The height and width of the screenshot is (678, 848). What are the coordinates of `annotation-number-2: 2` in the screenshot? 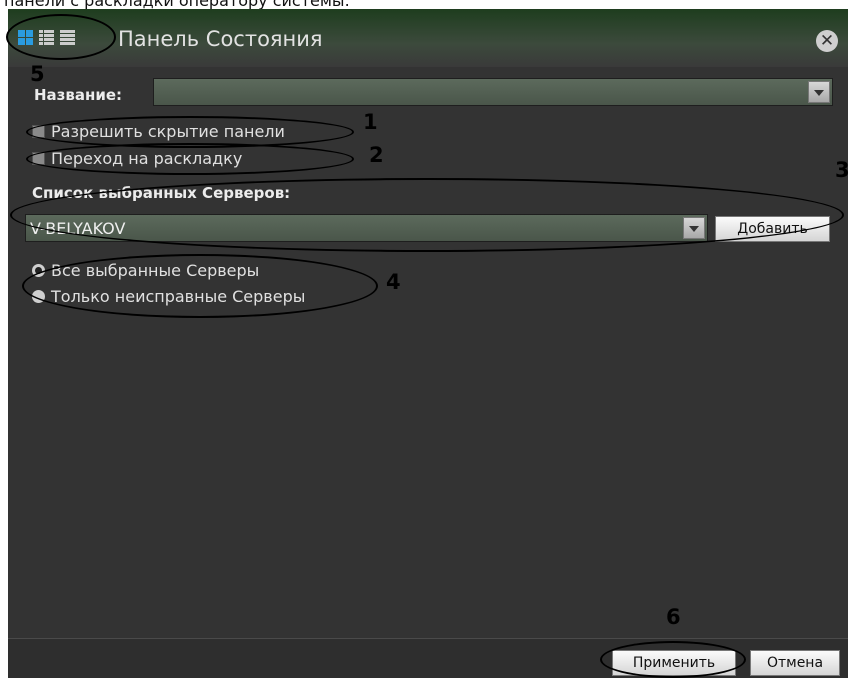 It's located at (376, 155).